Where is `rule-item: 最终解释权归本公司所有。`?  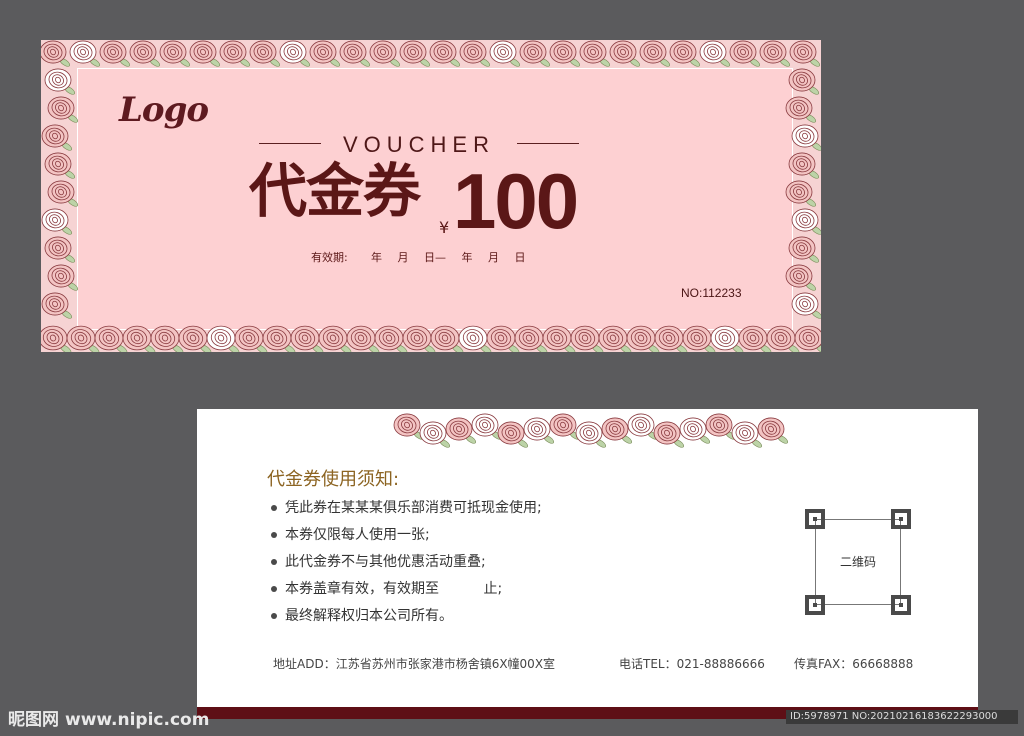 rule-item: 最终解释权归本公司所有。 is located at coordinates (406, 616).